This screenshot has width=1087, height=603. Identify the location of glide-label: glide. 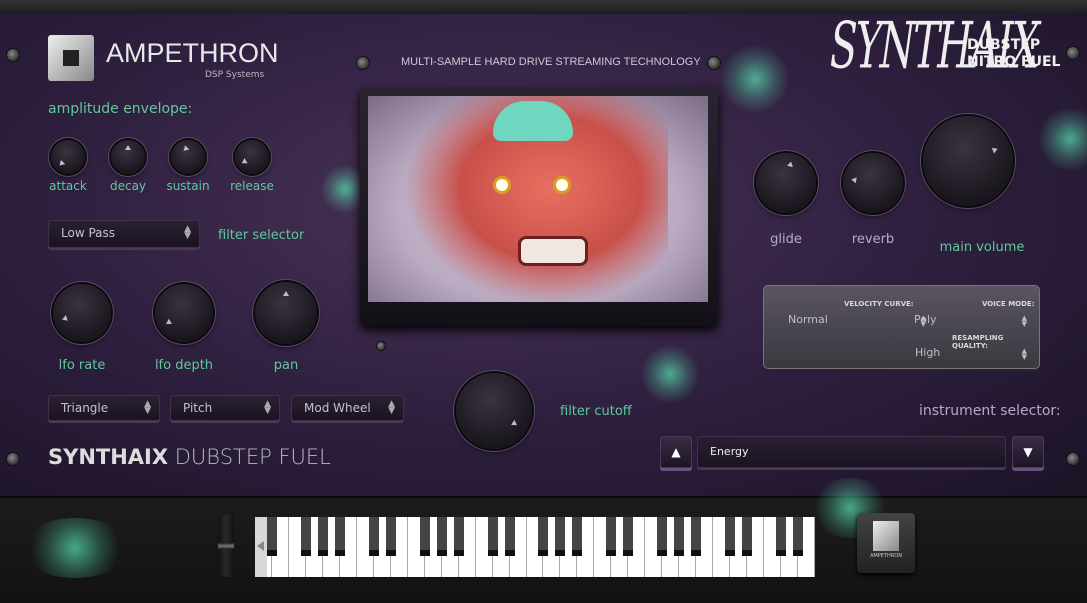
(786, 239).